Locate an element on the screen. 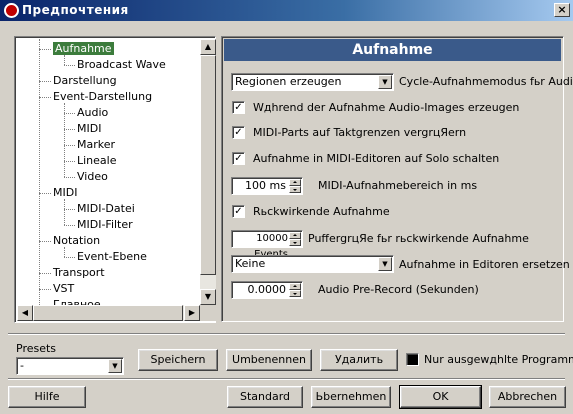  tree-item-label: Broadcast Wave is located at coordinates (121, 64).